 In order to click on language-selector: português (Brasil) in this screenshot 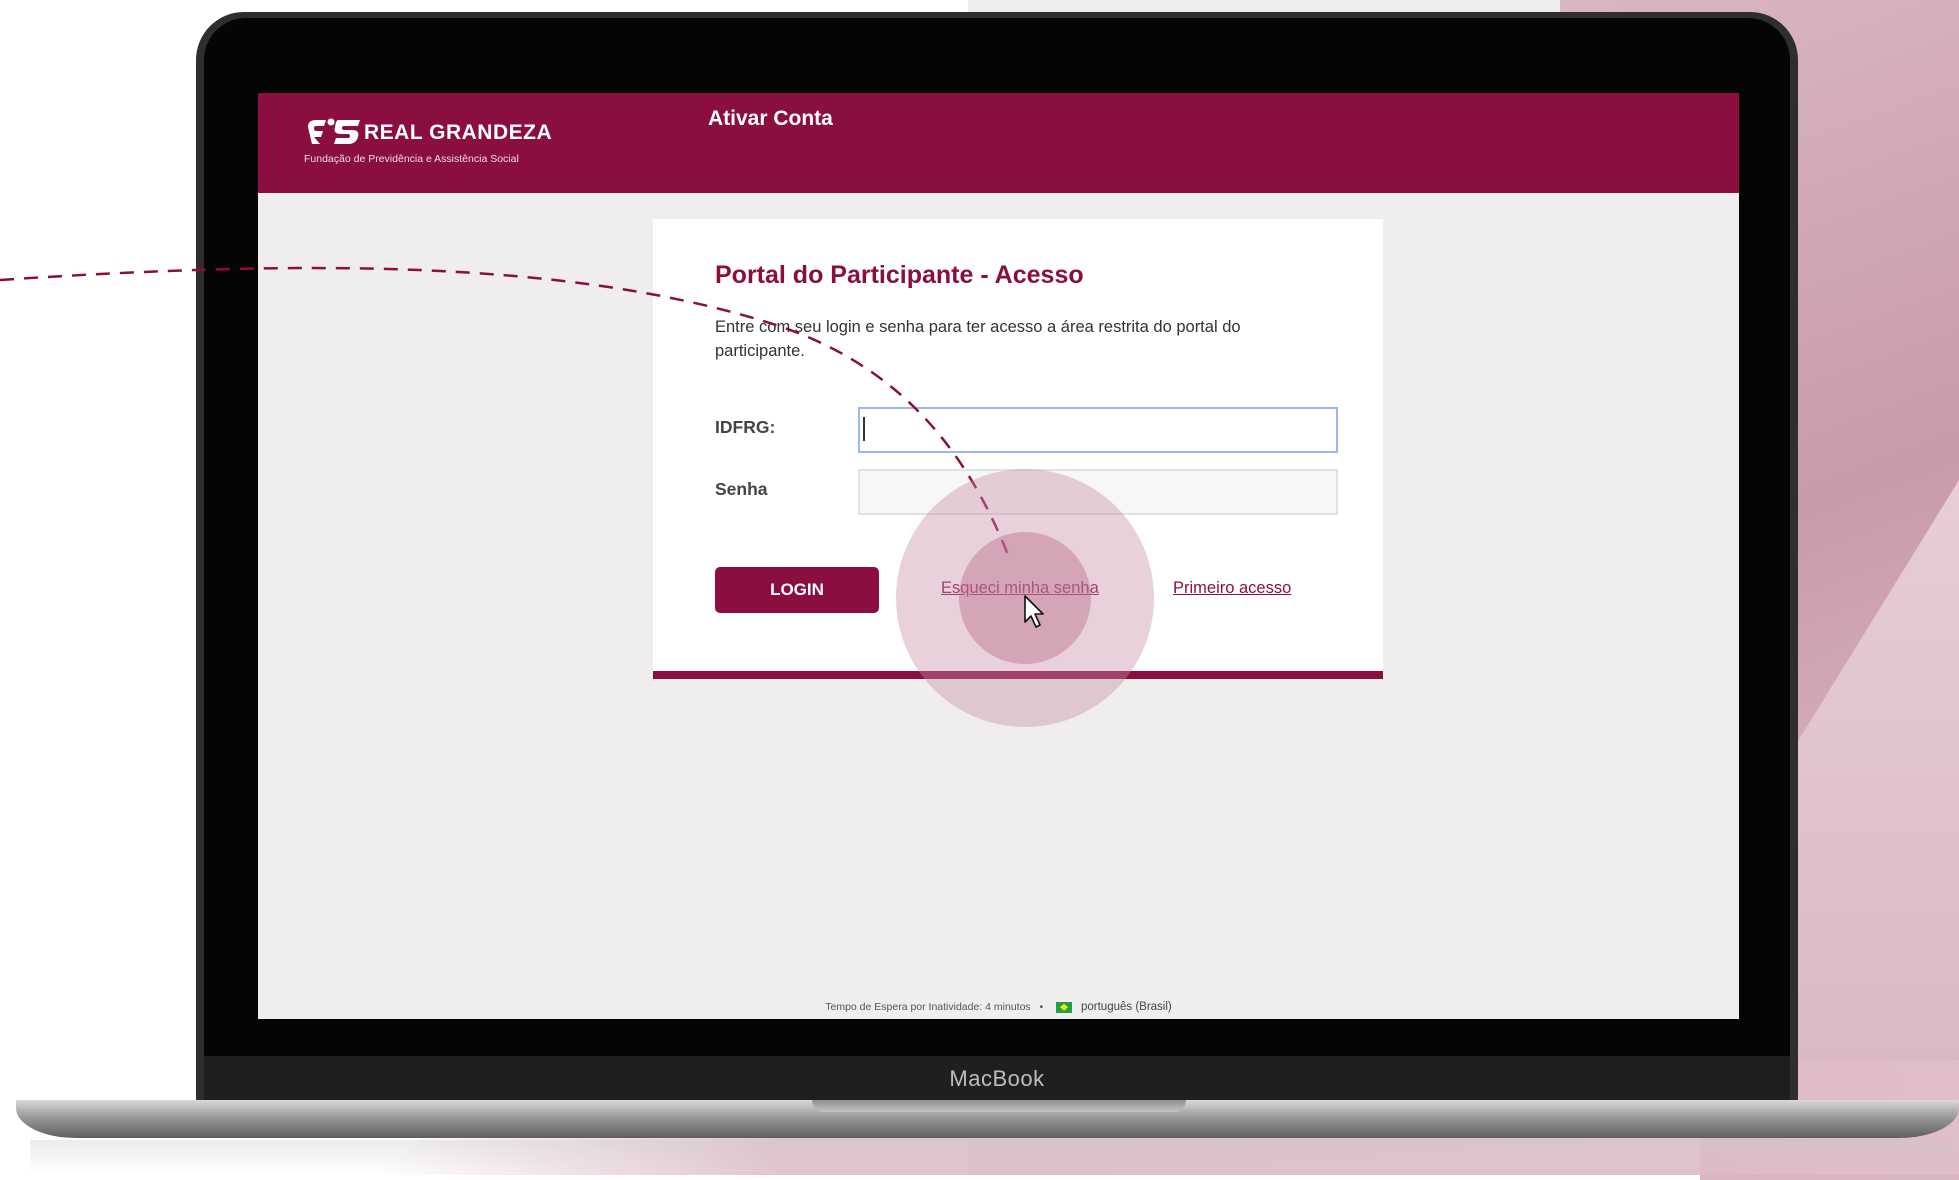, I will do `click(1126, 1007)`.